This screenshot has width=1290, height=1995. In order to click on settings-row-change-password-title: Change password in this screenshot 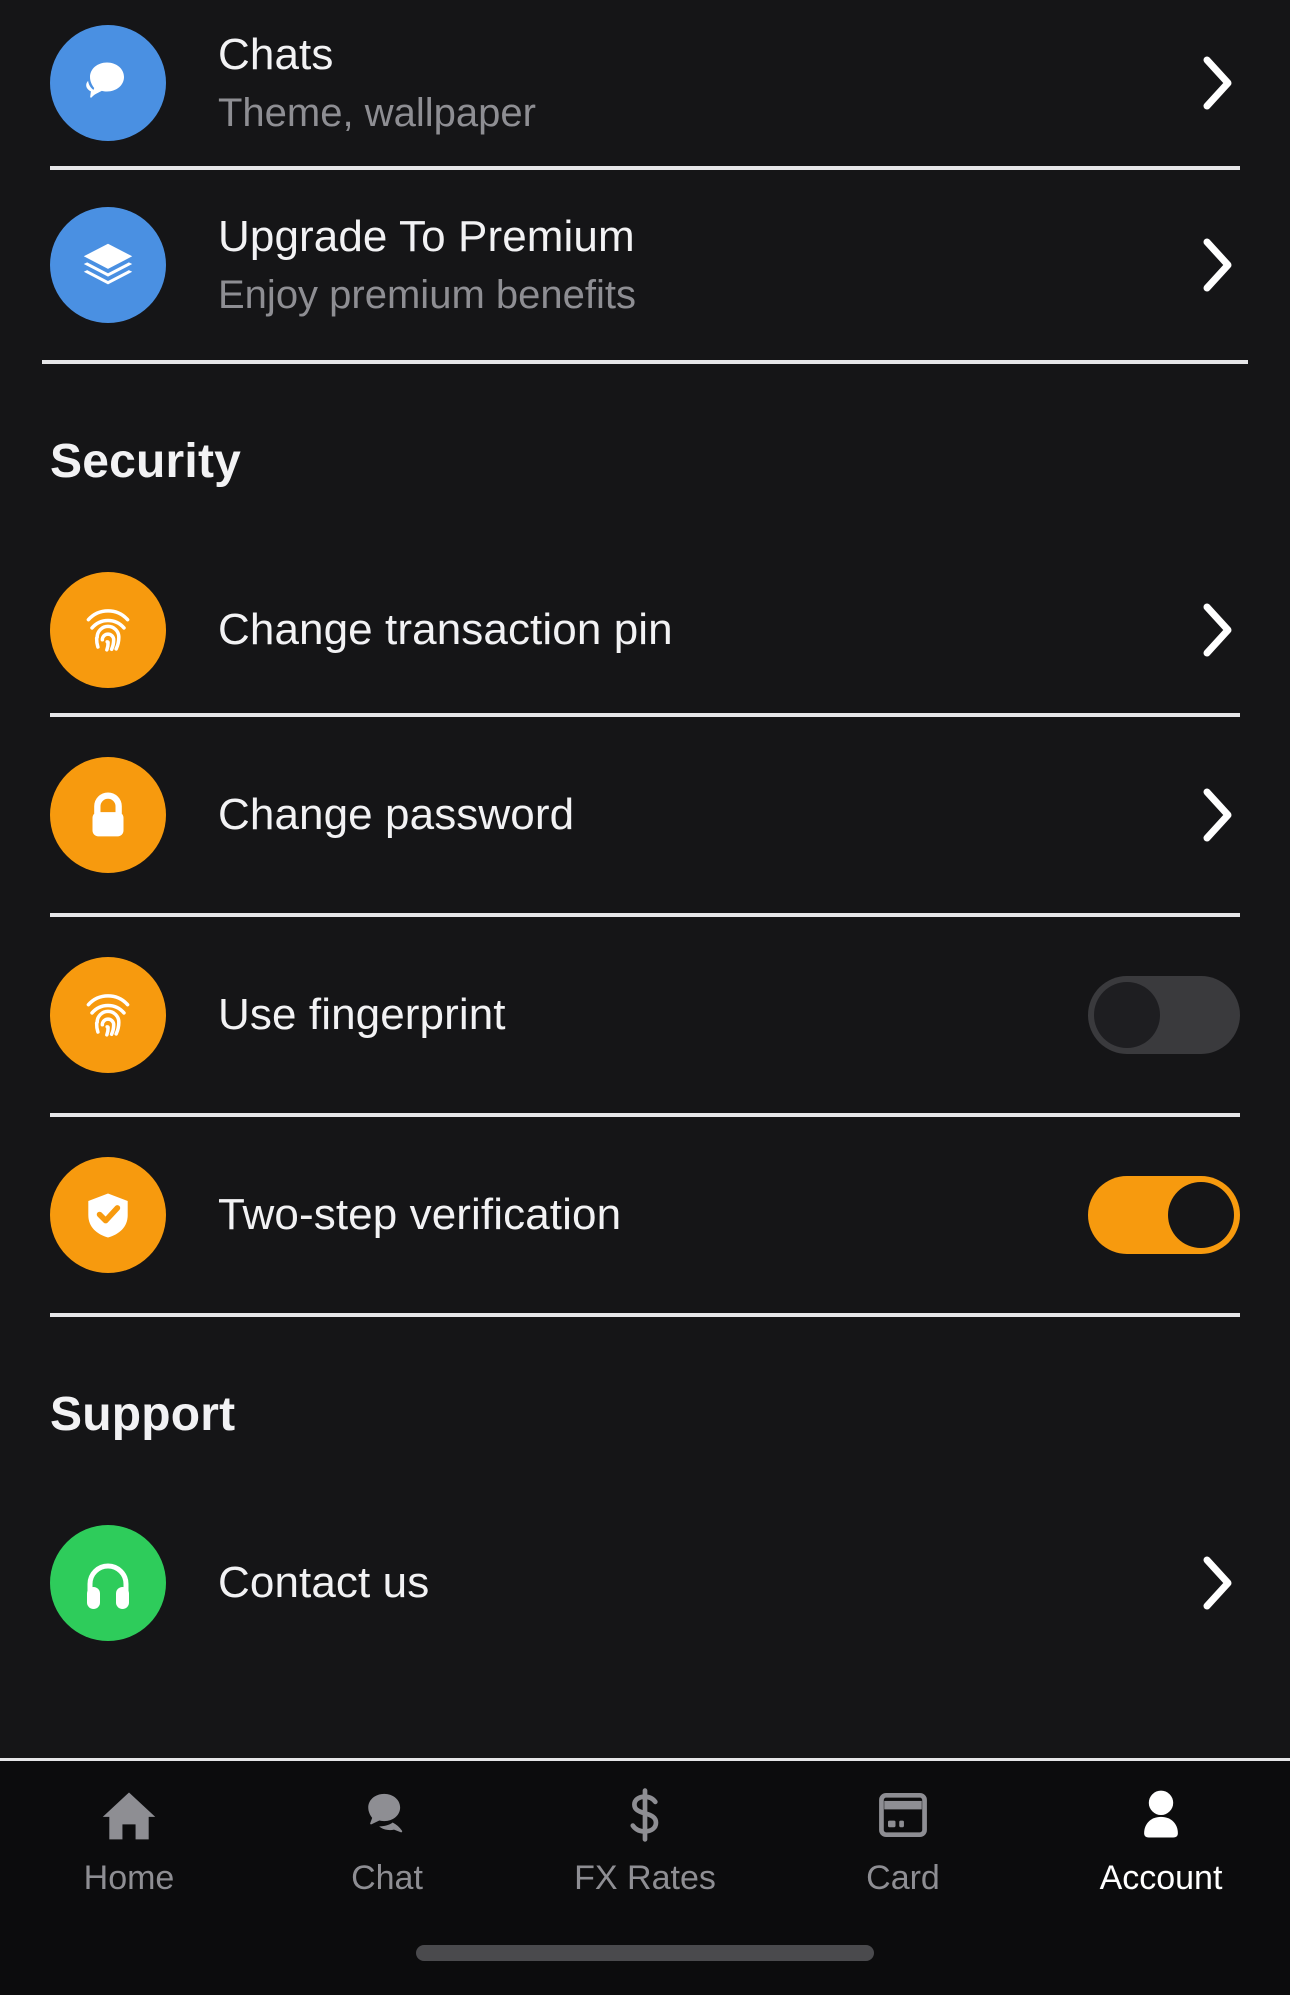, I will do `click(396, 814)`.